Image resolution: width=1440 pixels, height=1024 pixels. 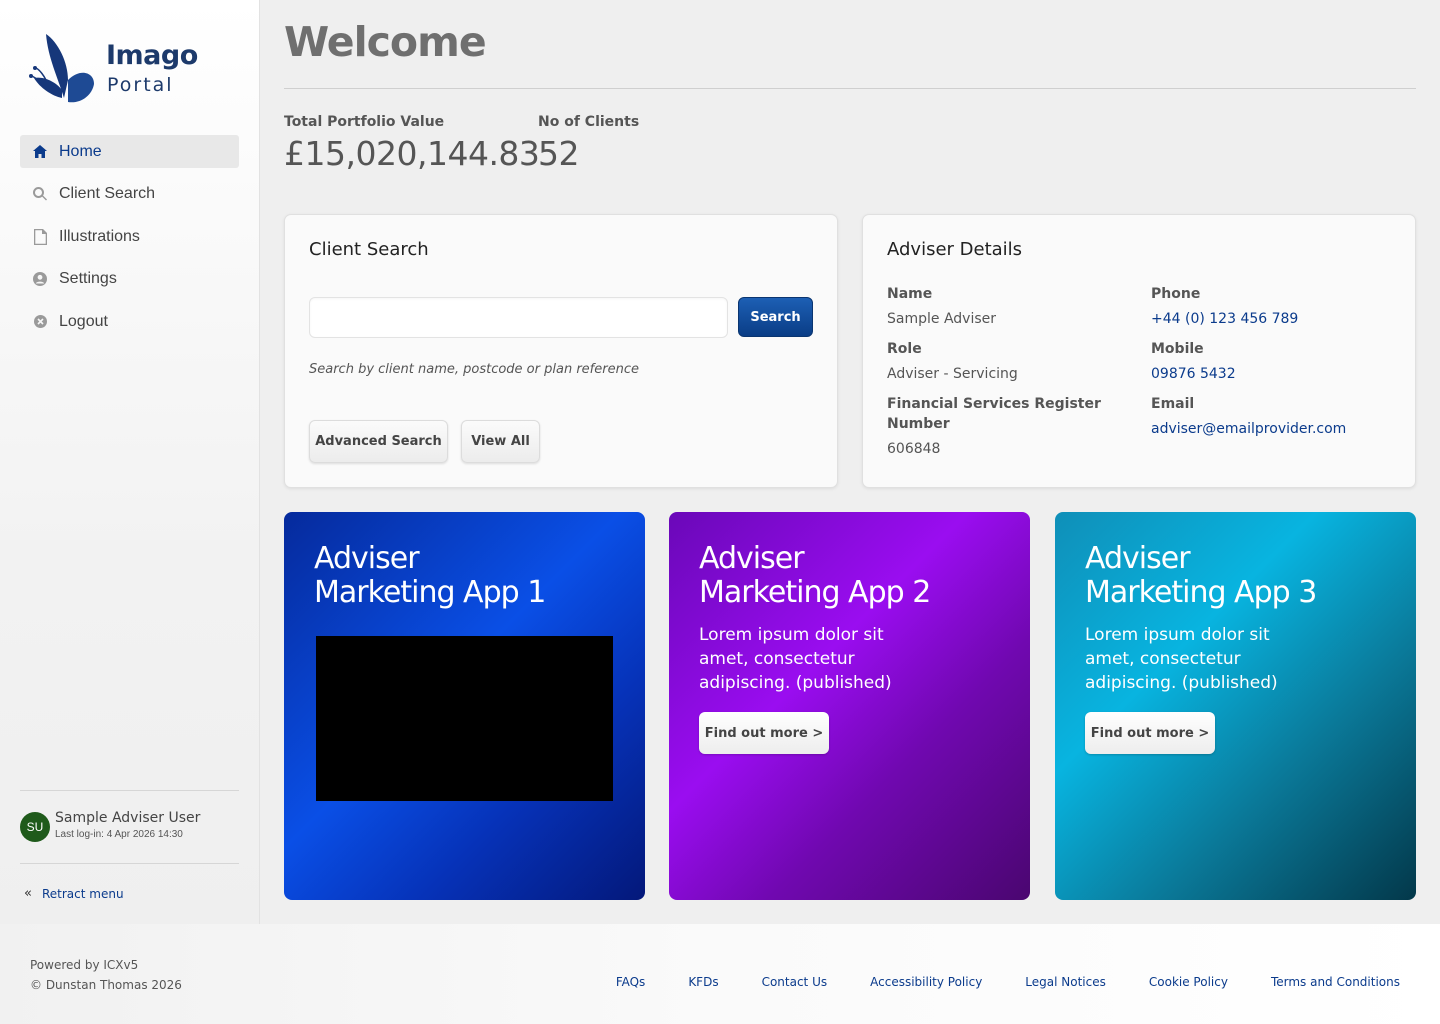 What do you see at coordinates (40, 236) in the screenshot?
I see `document-icon` at bounding box center [40, 236].